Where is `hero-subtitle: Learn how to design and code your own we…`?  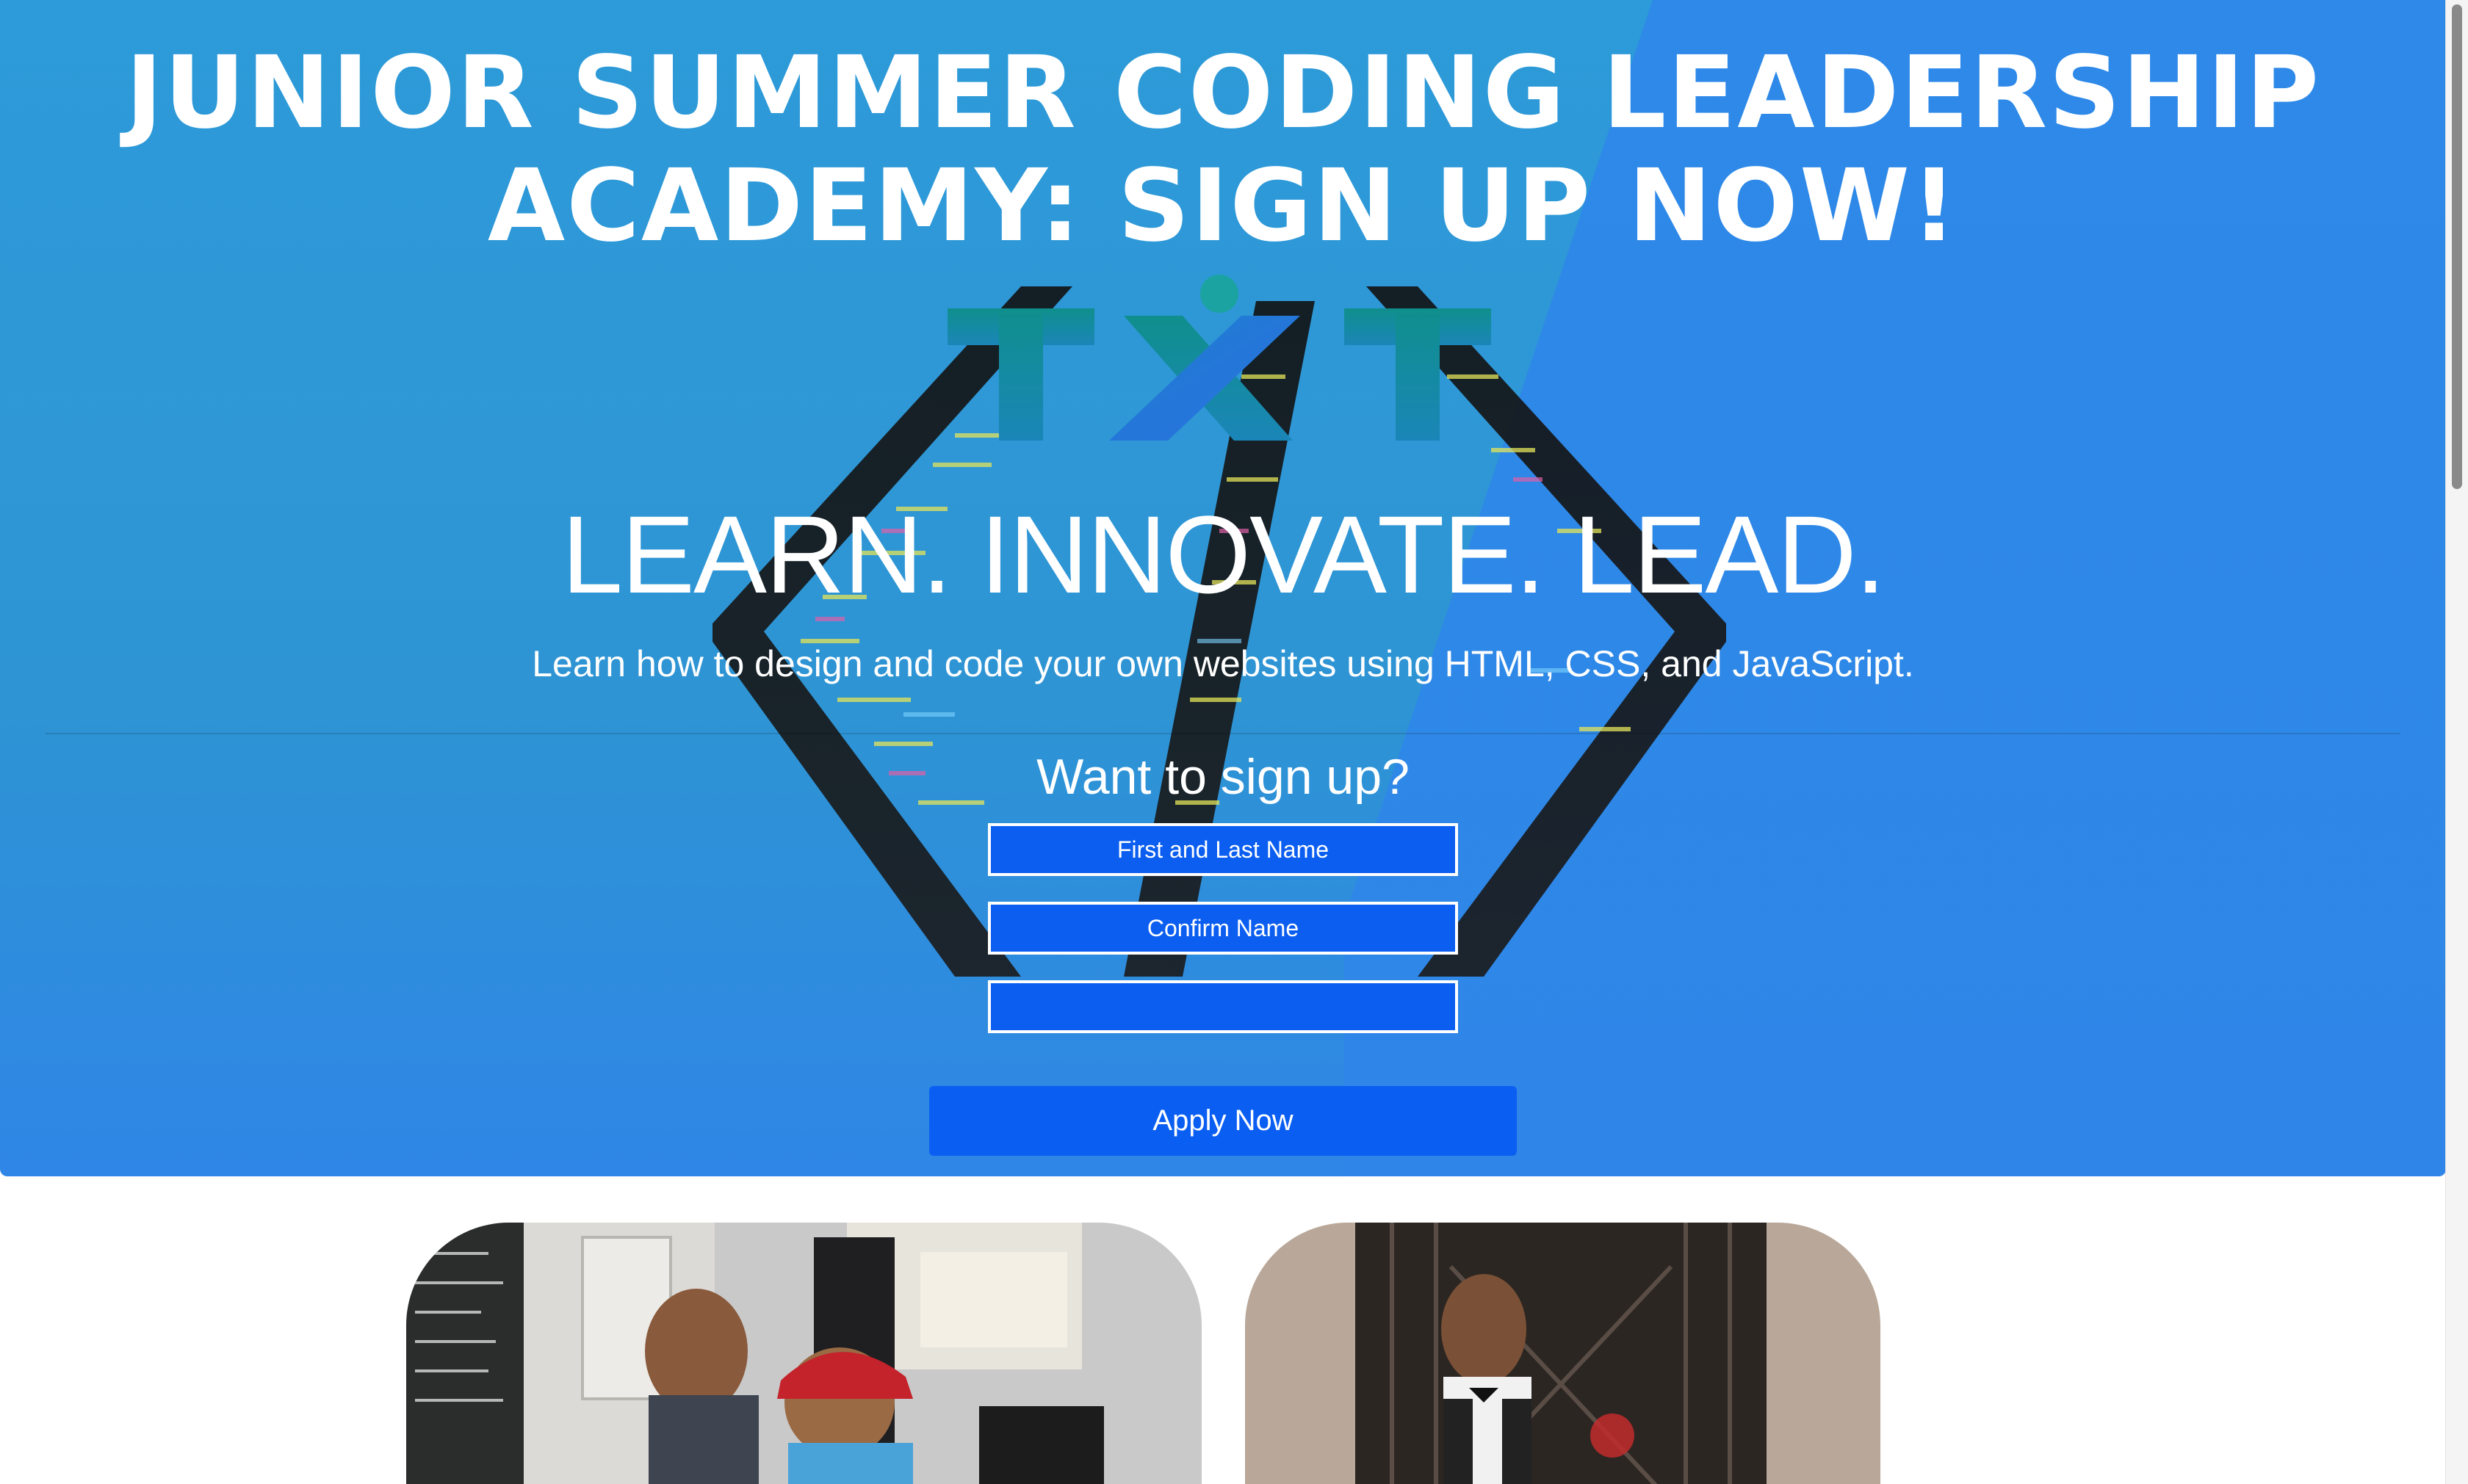 hero-subtitle: Learn how to design and code your own we… is located at coordinates (1223, 663).